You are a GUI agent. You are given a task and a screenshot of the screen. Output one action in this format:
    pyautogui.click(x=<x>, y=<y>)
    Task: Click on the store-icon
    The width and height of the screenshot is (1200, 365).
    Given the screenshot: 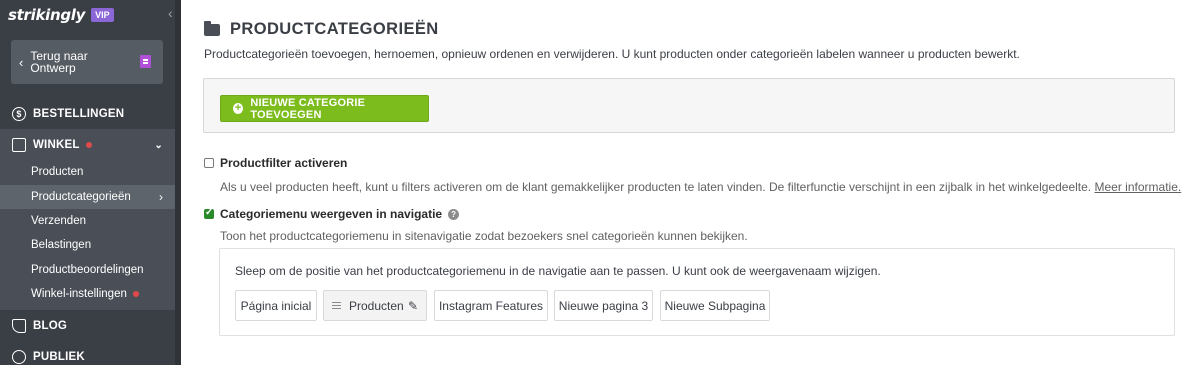 What is the action you would take?
    pyautogui.click(x=19, y=145)
    